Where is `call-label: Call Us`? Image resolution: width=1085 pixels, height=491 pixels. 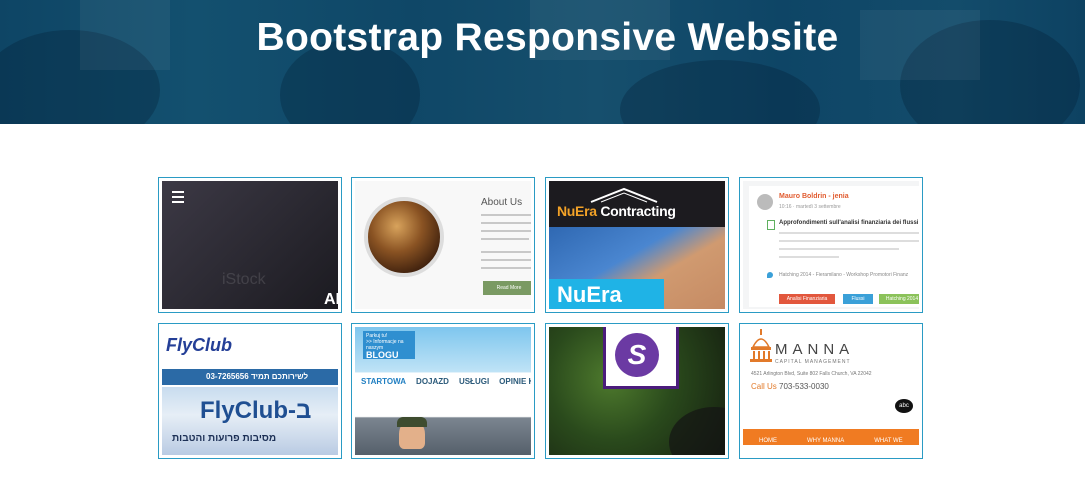 call-label: Call Us is located at coordinates (764, 386).